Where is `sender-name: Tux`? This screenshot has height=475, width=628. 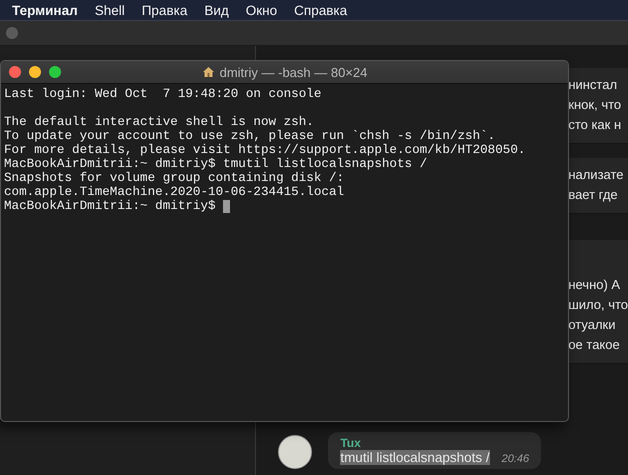 sender-name: Tux is located at coordinates (351, 443).